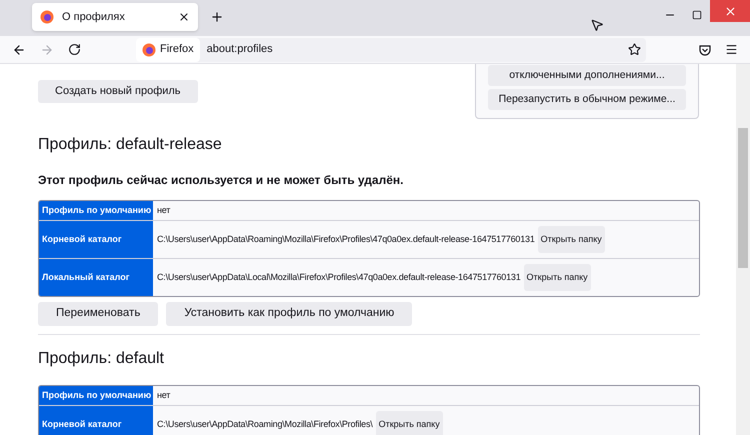 This screenshot has width=750, height=435. What do you see at coordinates (265, 424) in the screenshot?
I see `table-cell-text: C:\Users\user\AppData\Roaming\Mozilla\Firefox\Profiles\` at bounding box center [265, 424].